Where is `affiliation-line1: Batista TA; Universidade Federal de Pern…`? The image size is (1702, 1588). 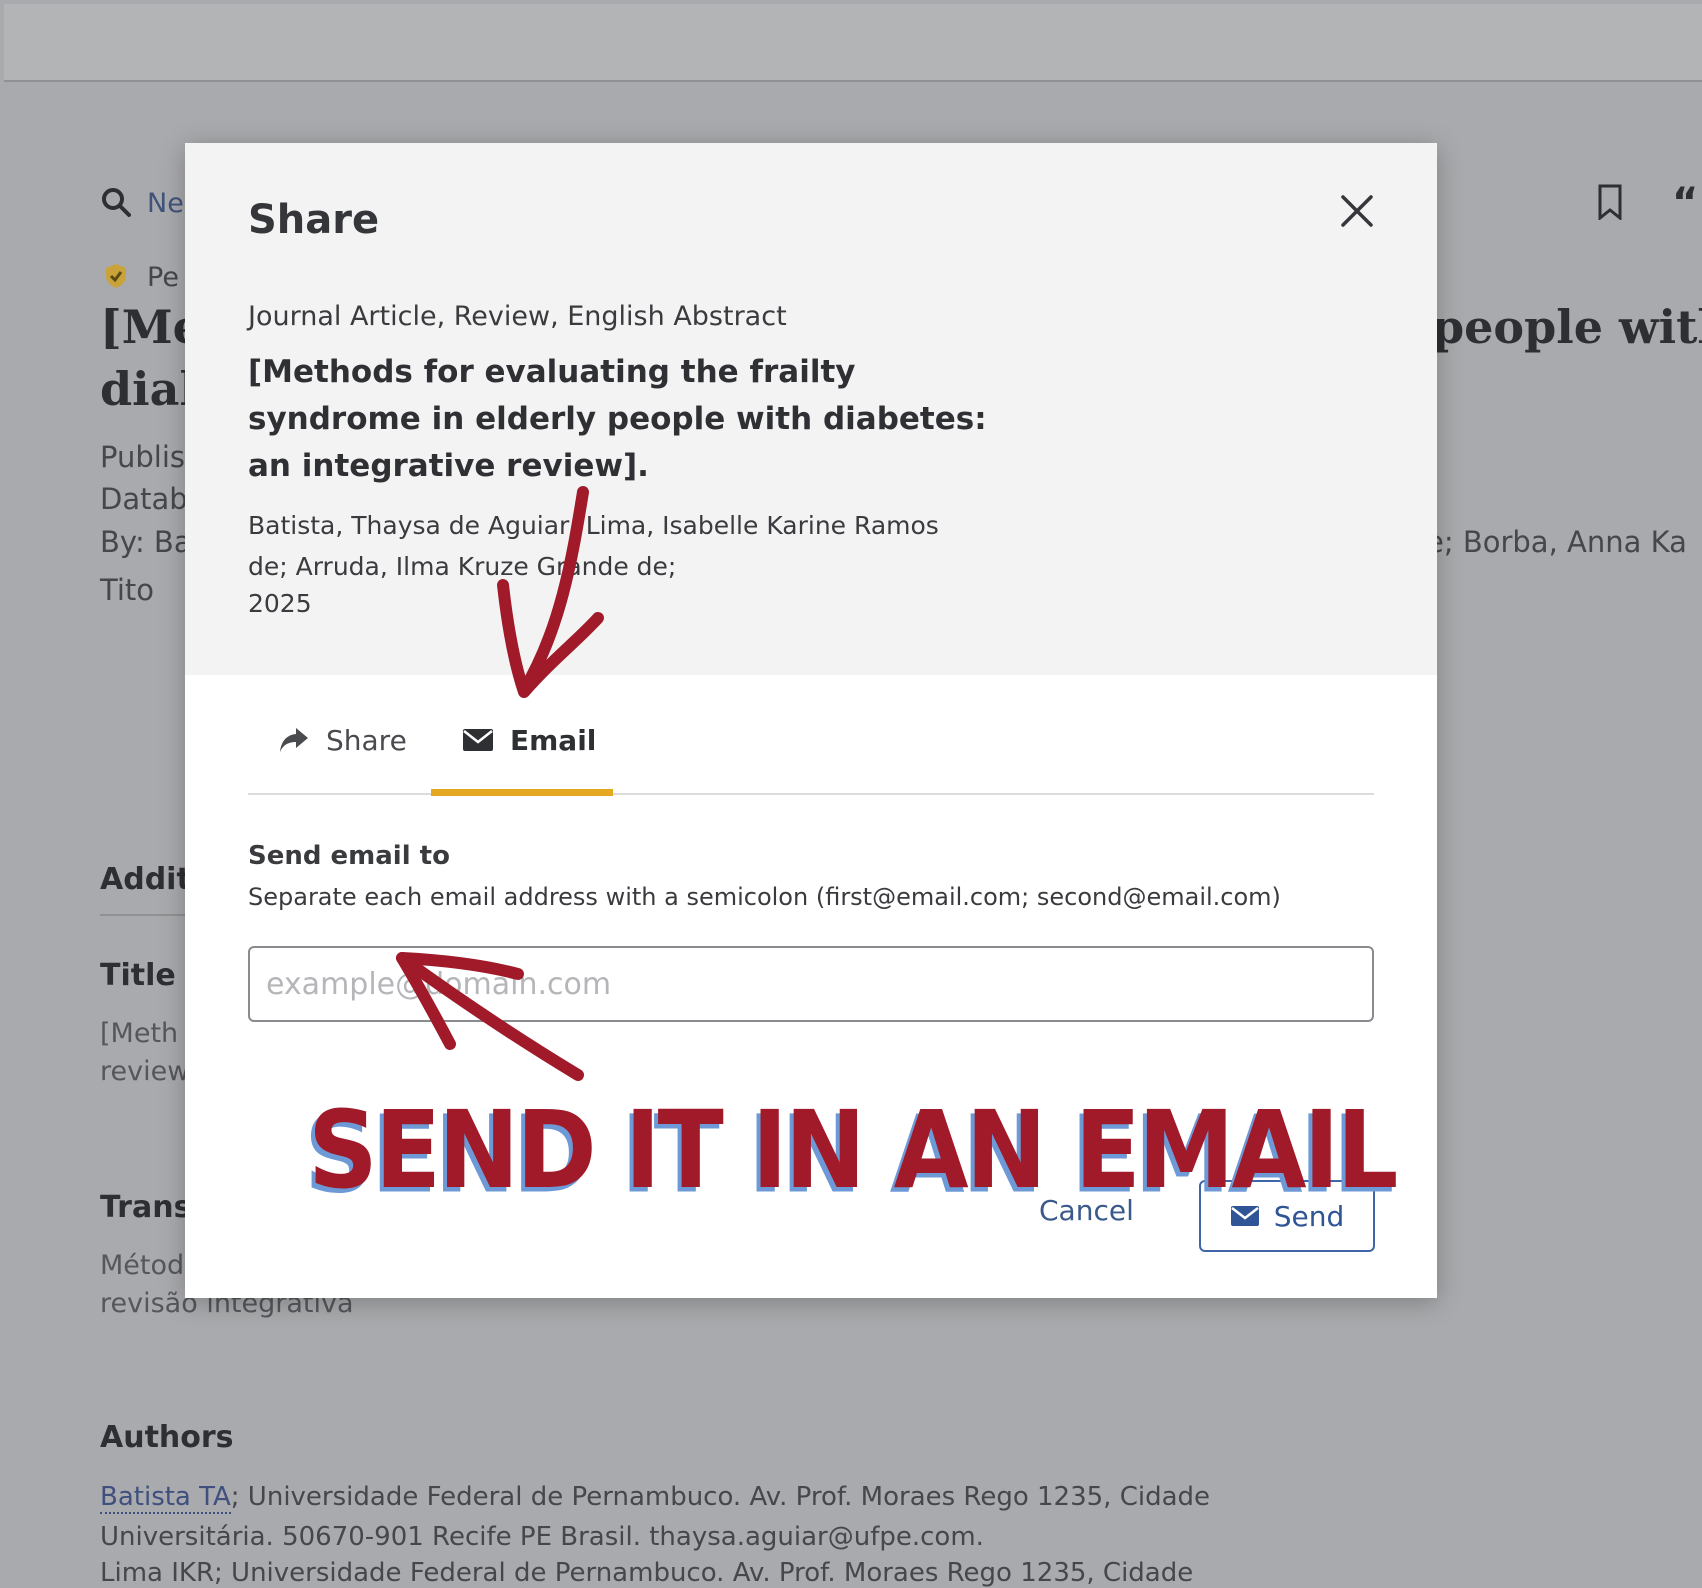 affiliation-line1: Batista TA; Universidade Federal de Pern… is located at coordinates (655, 1498).